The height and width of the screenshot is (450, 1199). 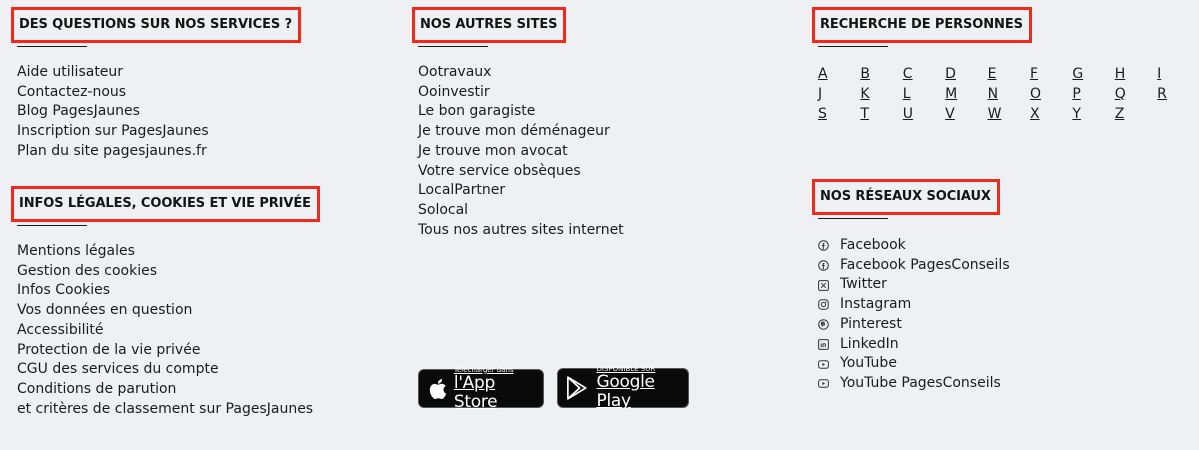 I want to click on section-heading-autres-sites: NOS AUTRES SITES, so click(x=489, y=25).